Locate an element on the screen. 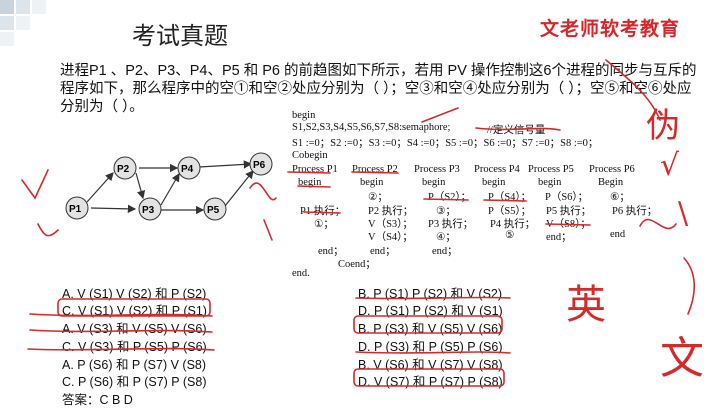 This screenshot has height=413, width=726. option-q1-c: C. V (S1) V (S2) 和 P (S1) is located at coordinates (134, 309).